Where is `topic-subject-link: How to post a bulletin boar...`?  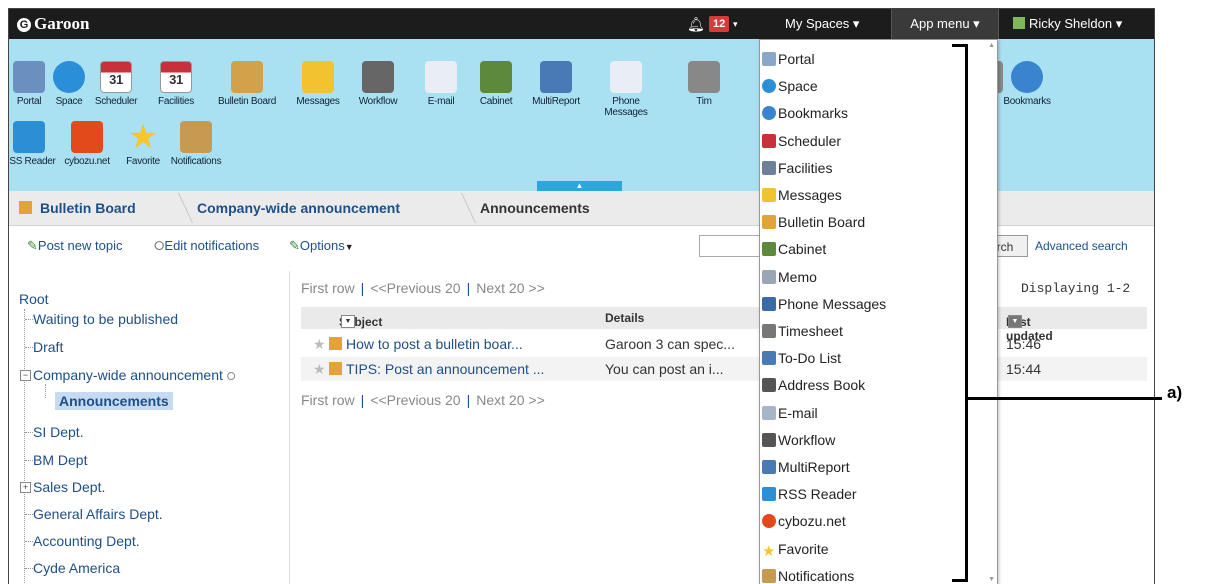 topic-subject-link: How to post a bulletin boar... is located at coordinates (434, 344).